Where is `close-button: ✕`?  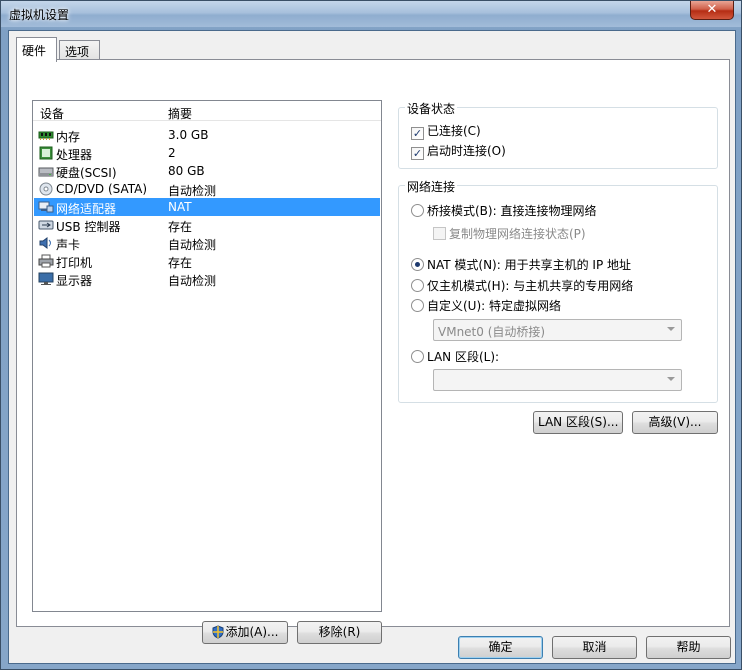 close-button: ✕ is located at coordinates (712, 10).